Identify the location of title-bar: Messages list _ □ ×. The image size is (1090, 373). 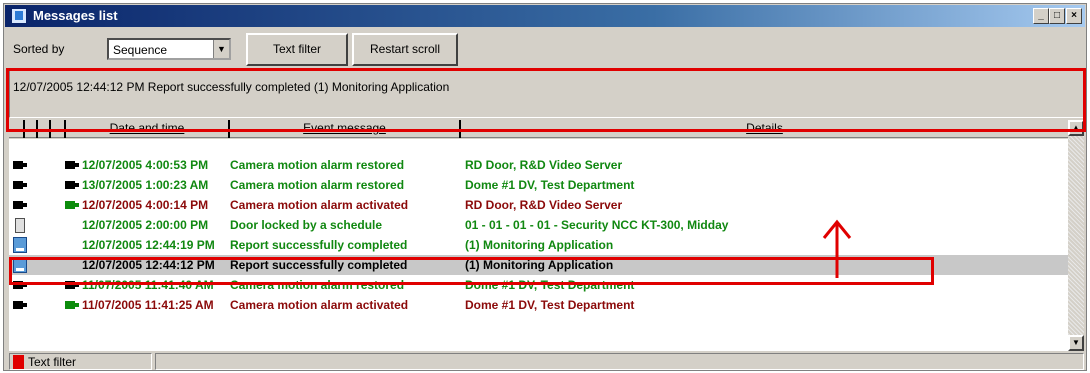
(545, 16).